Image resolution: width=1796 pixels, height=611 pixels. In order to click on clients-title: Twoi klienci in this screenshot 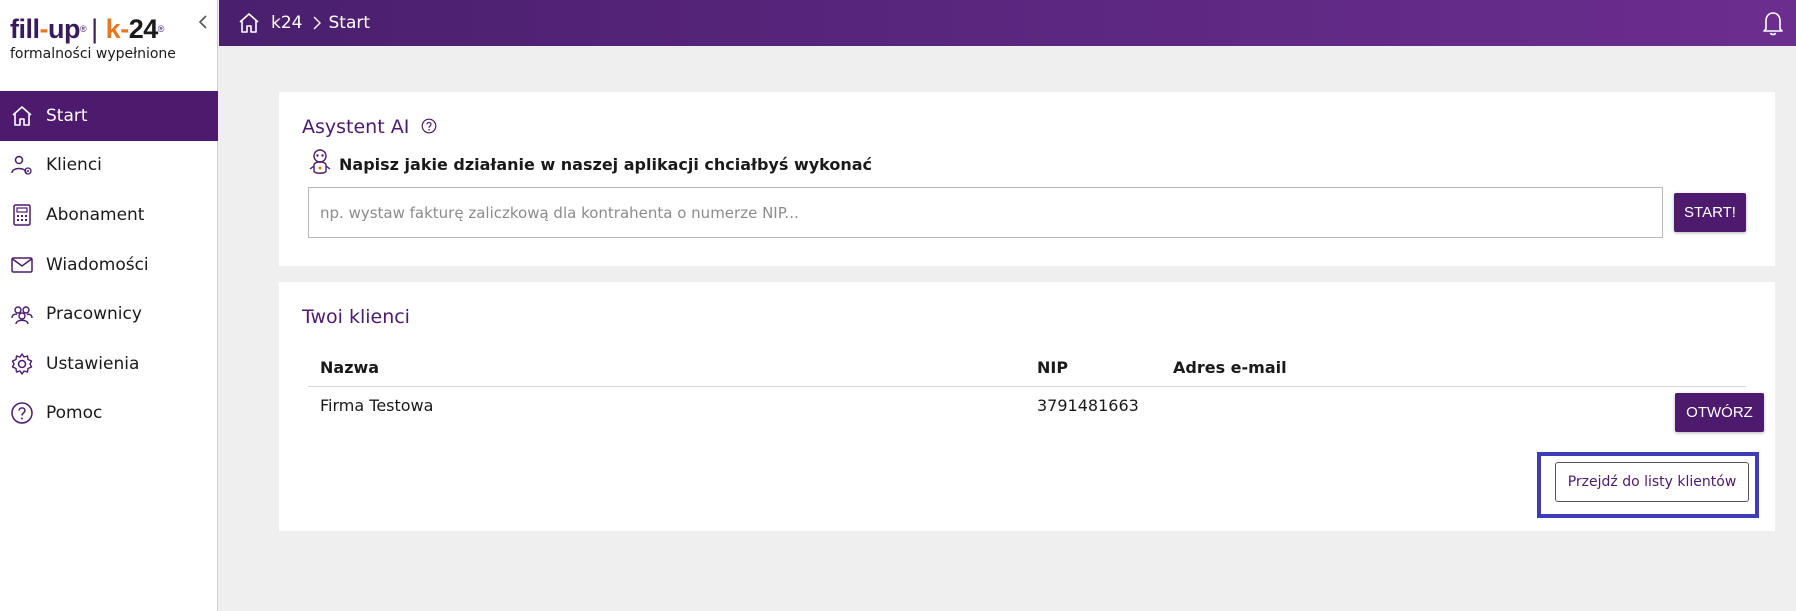, I will do `click(356, 317)`.